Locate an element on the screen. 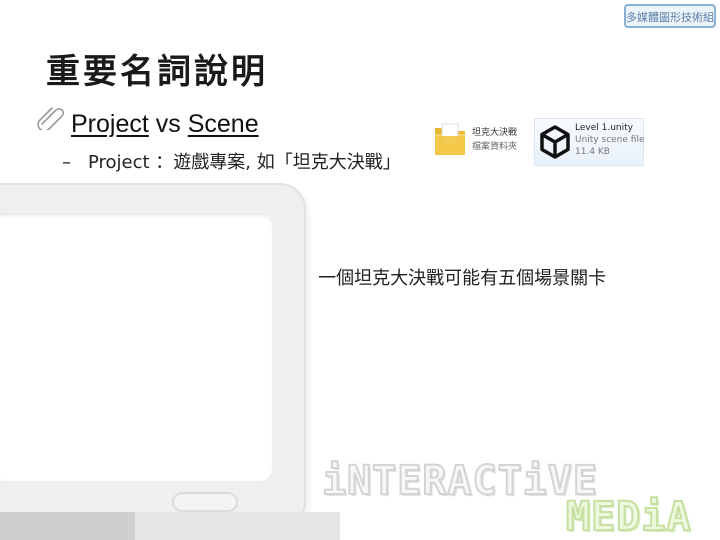  folder-label: 坦克大決戰 檔案資料夾 is located at coordinates (494, 140).